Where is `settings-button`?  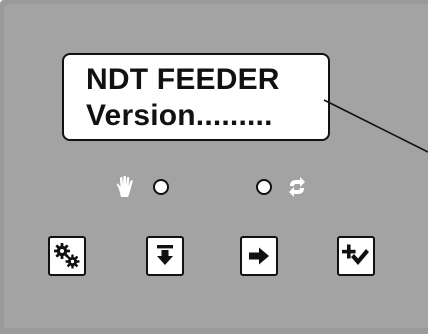
settings-button is located at coordinates (67, 256).